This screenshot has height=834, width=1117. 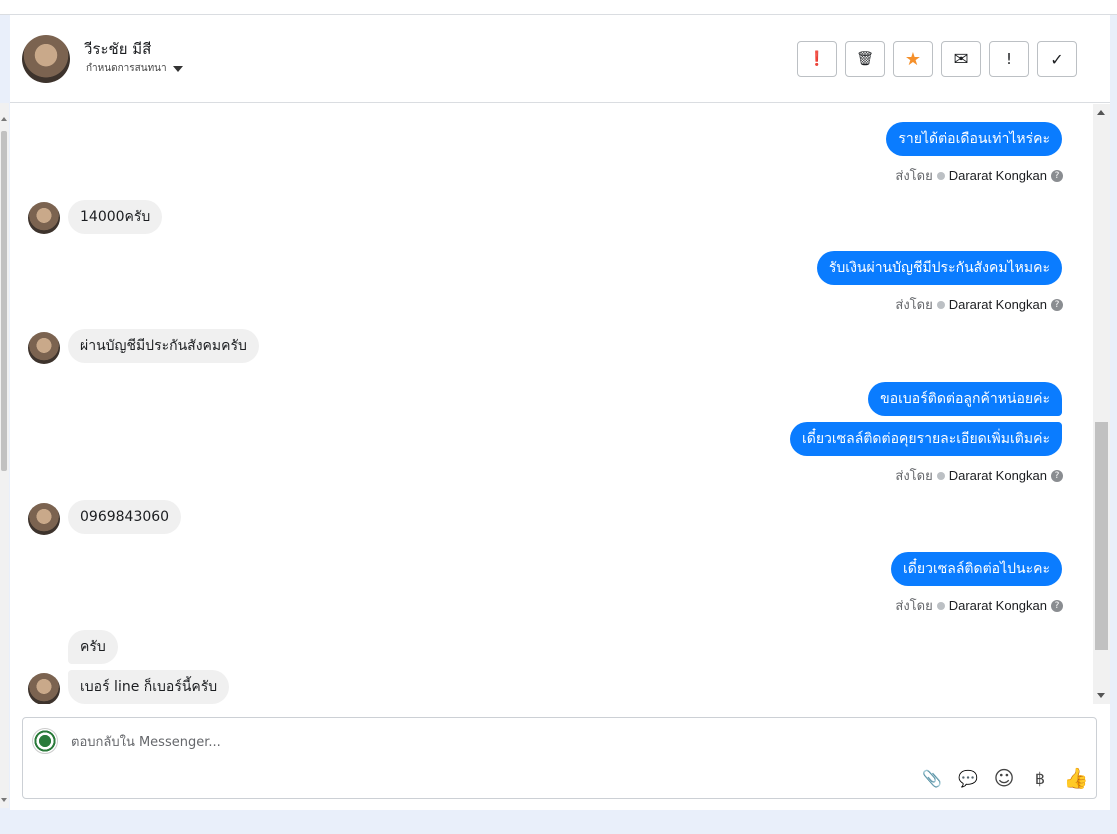 What do you see at coordinates (939, 268) in the screenshot?
I see `message-outgoing: รับเงินผ่านบัญชีมีประกันสังคมไหมคะ` at bounding box center [939, 268].